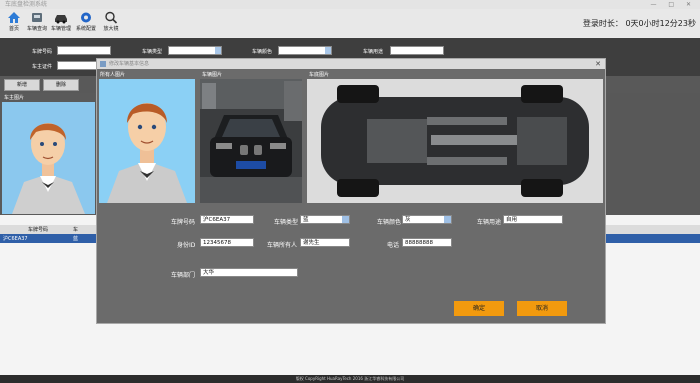 The height and width of the screenshot is (383, 700). Describe the element at coordinates (36, 29) in the screenshot. I see `toolbar-car-search-label: 车辆查询` at that location.